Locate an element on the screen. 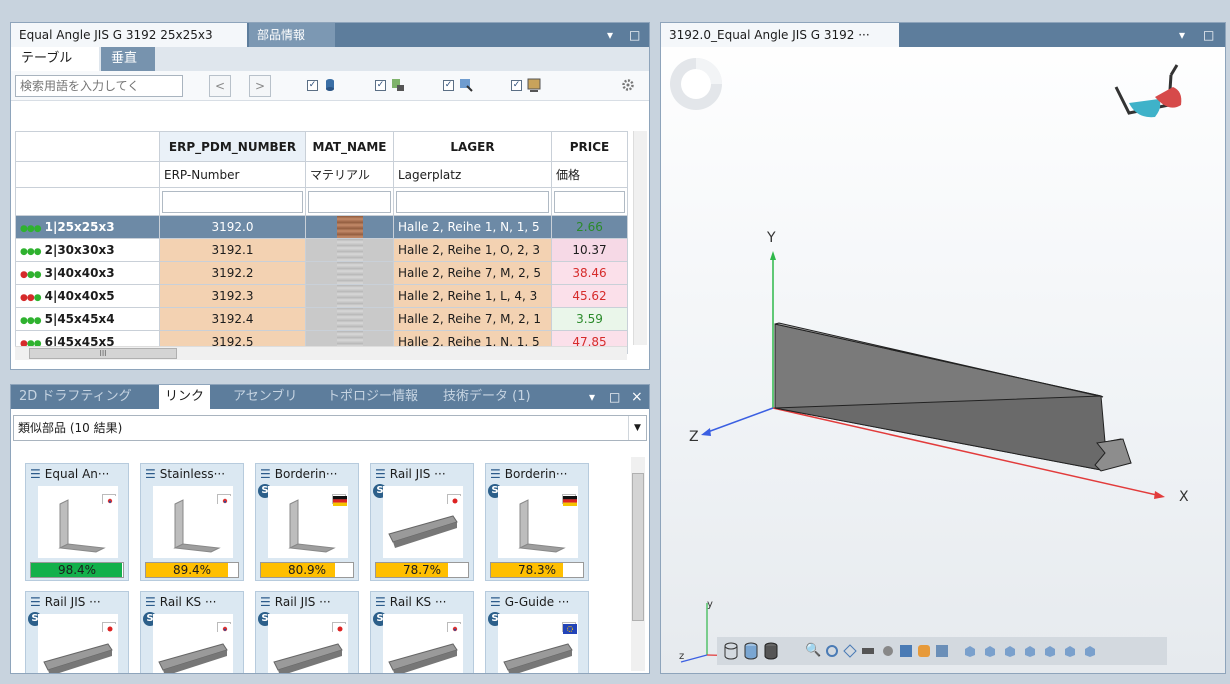 Image resolution: width=1230 pixels, height=684 pixels. zoom-icon: 🔍 is located at coordinates (813, 651).